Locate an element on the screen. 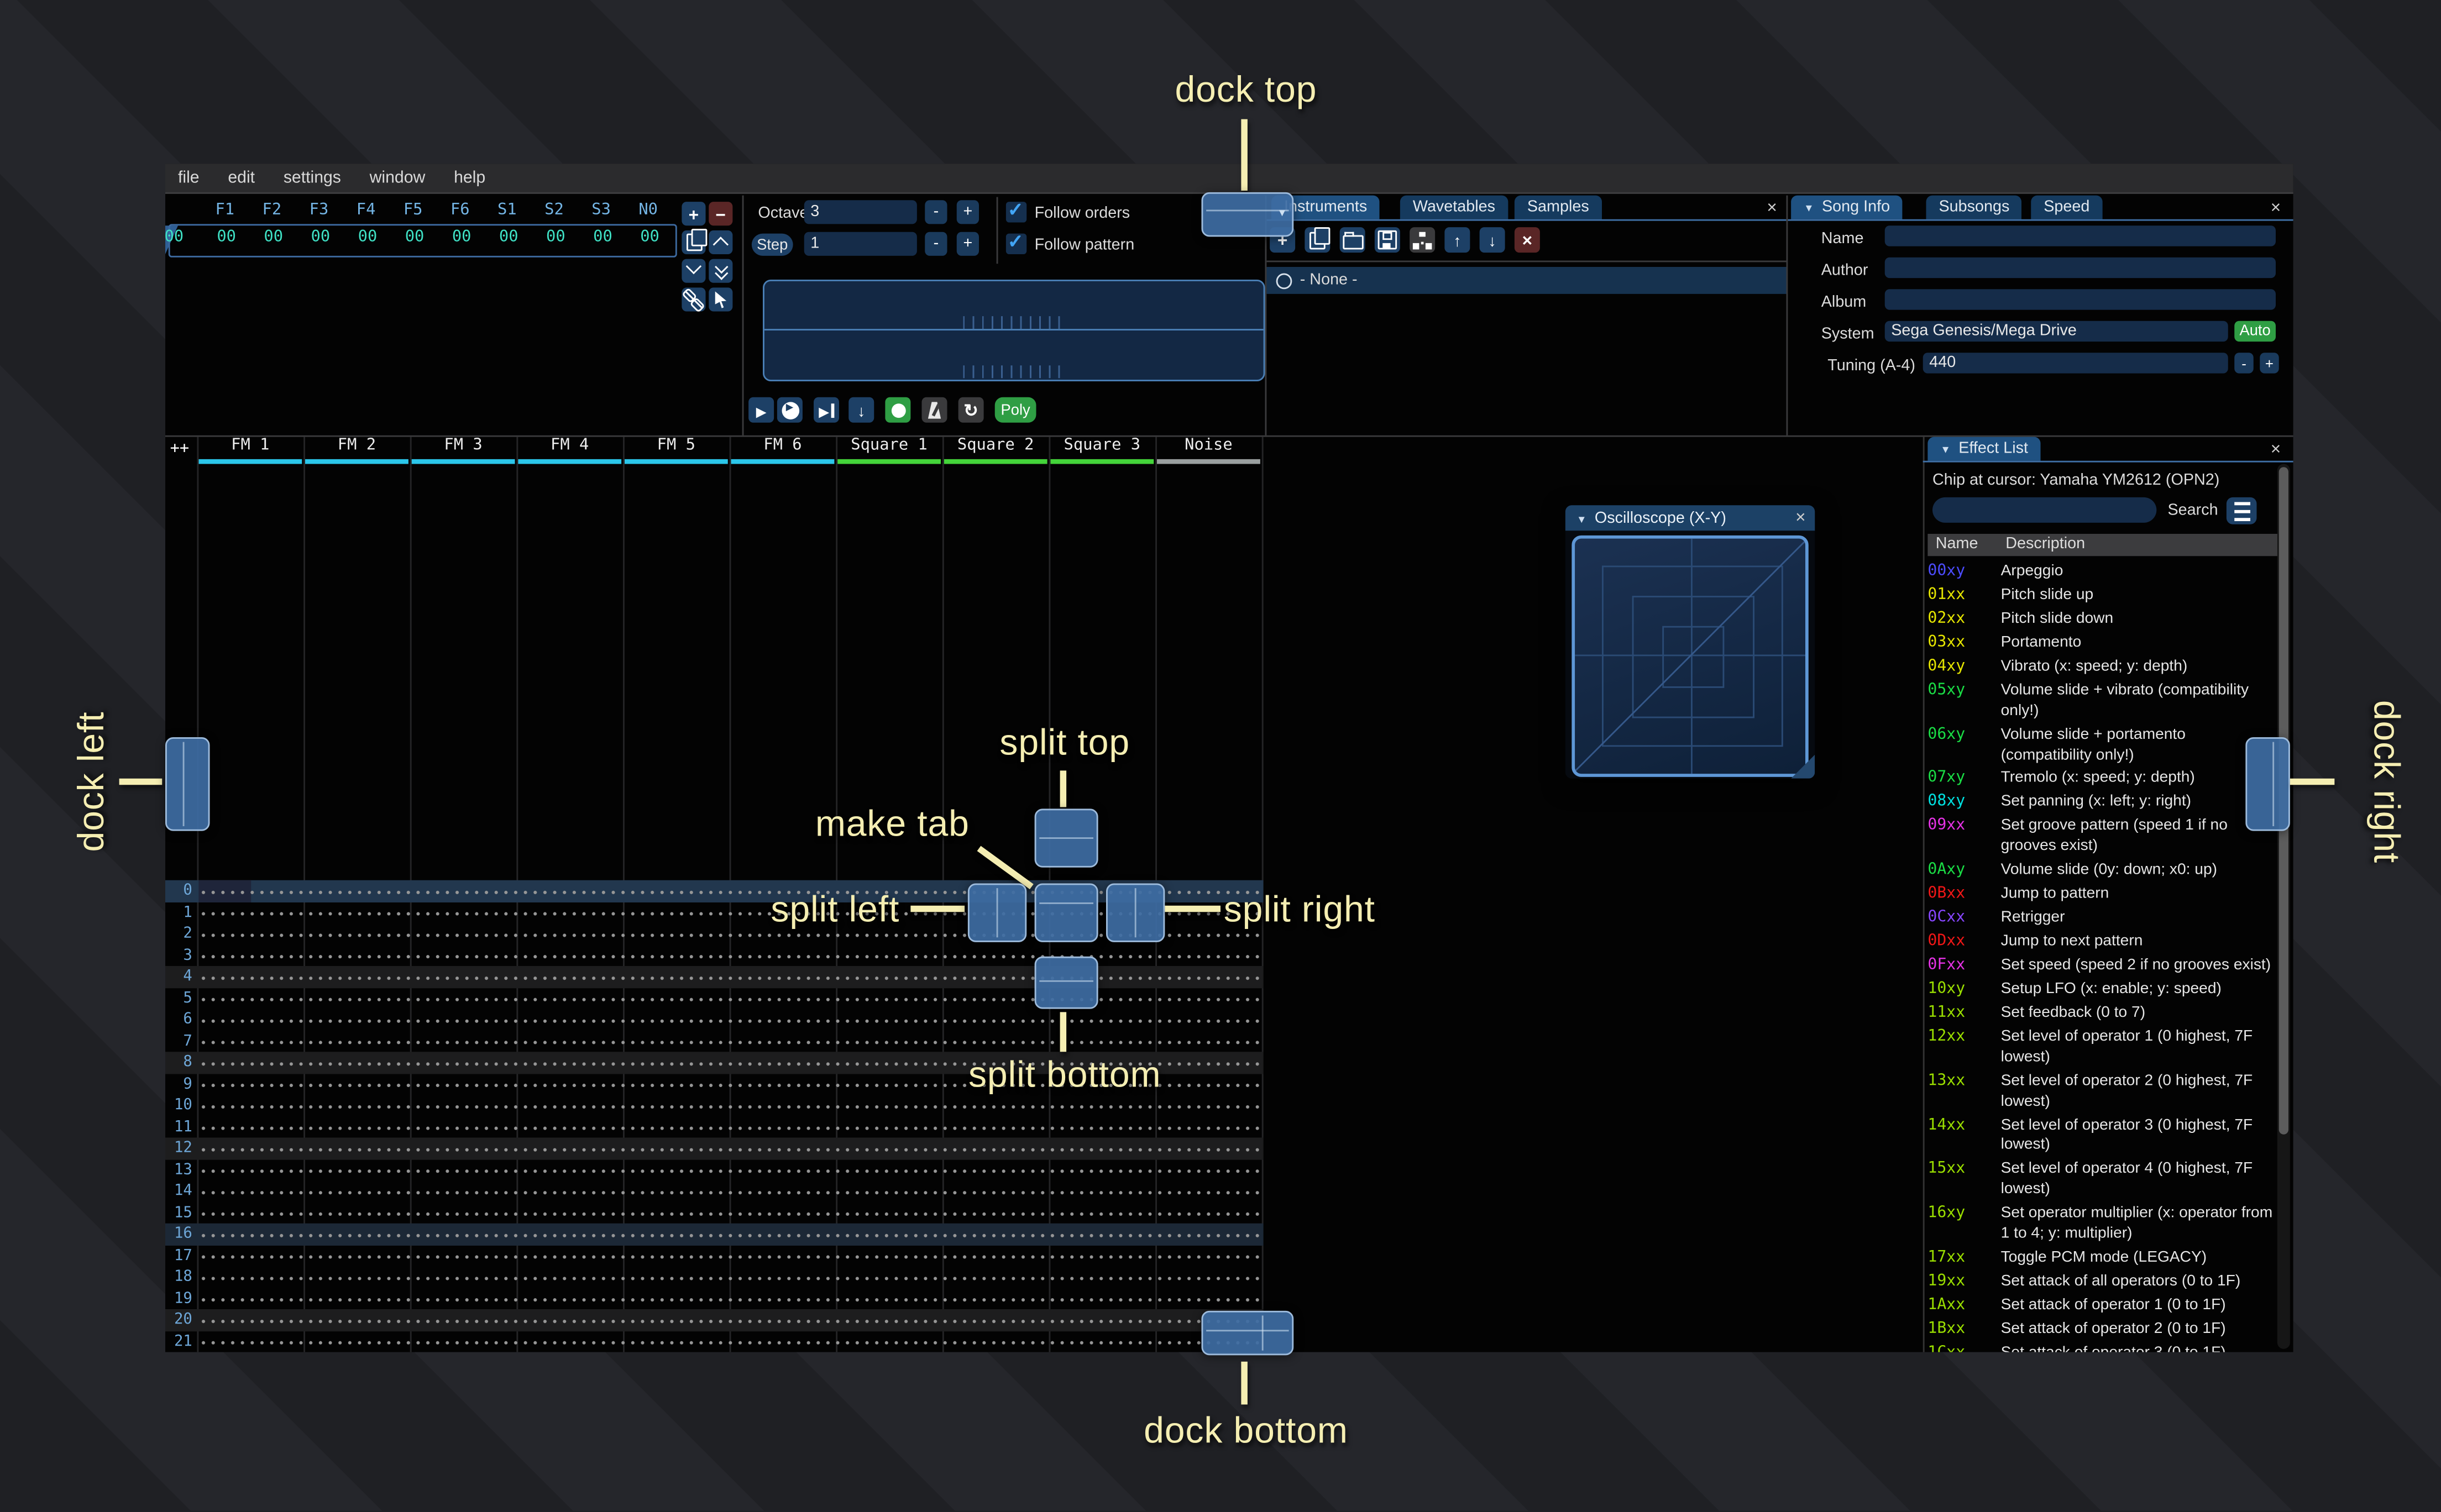 The height and width of the screenshot is (1512, 2441). effect-row: 0Axy Volume slide (0y: down; x0: up) is located at coordinates (2102, 872).